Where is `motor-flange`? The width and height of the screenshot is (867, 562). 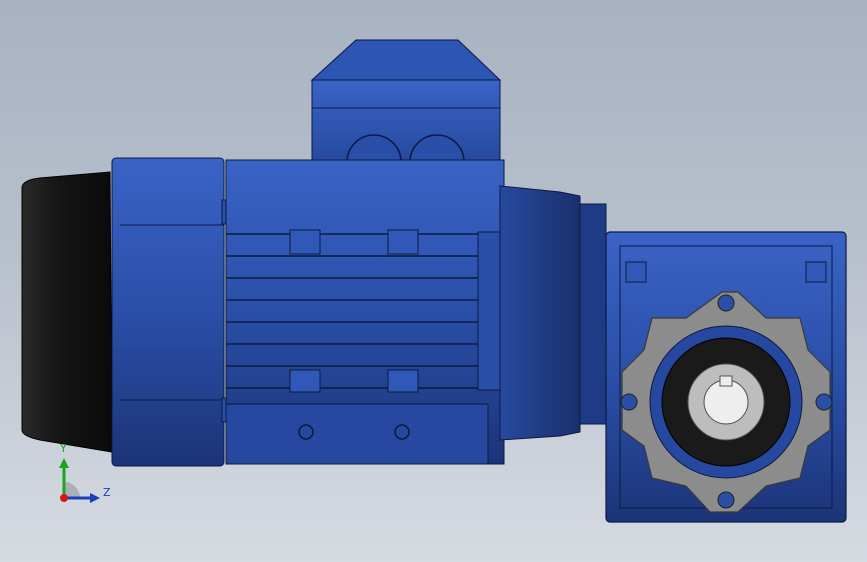
motor-flange is located at coordinates (553, 313).